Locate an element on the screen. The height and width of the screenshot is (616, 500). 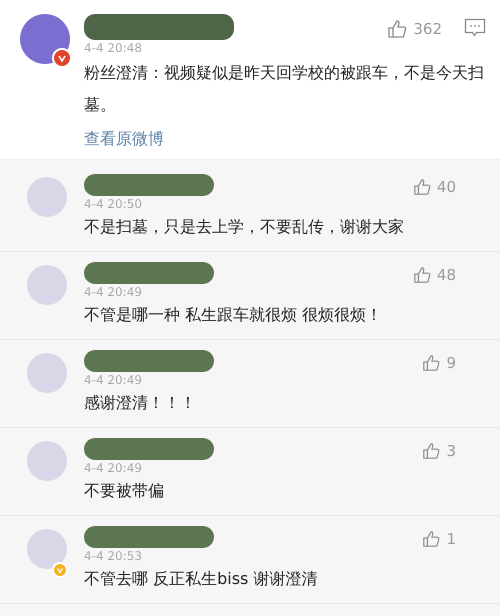
comment-text: 不是扫墓，只是去上学，不要乱传，谢谢大家 is located at coordinates (244, 227).